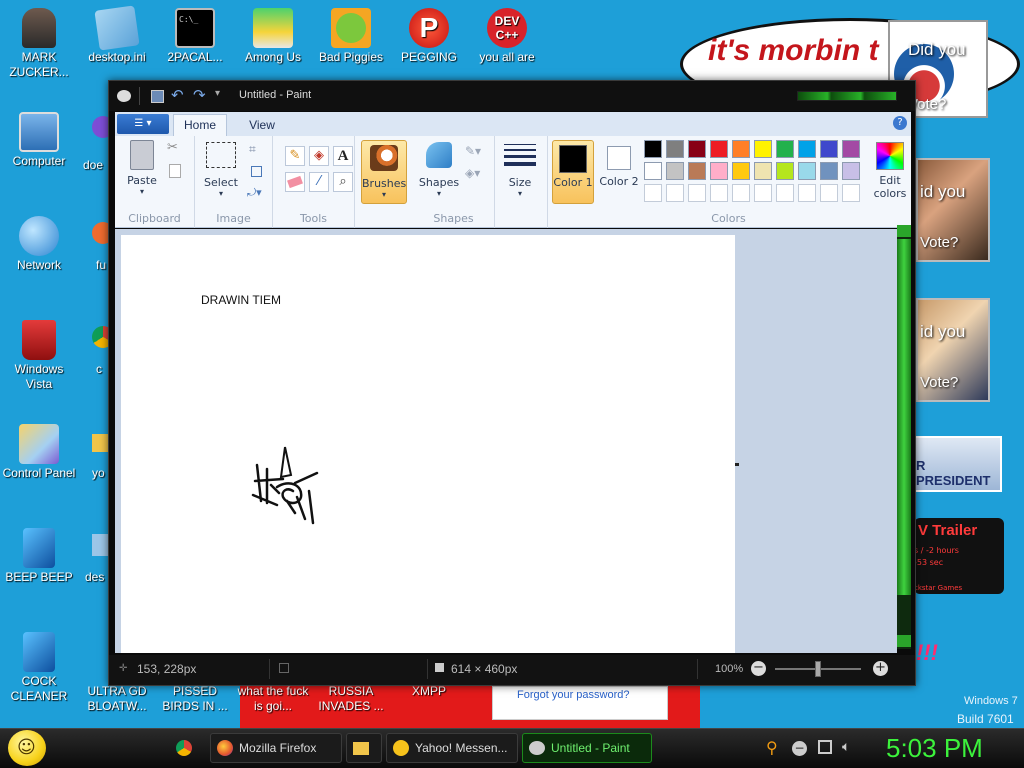  I want to click on size-button: Size ▾, so click(520, 172).